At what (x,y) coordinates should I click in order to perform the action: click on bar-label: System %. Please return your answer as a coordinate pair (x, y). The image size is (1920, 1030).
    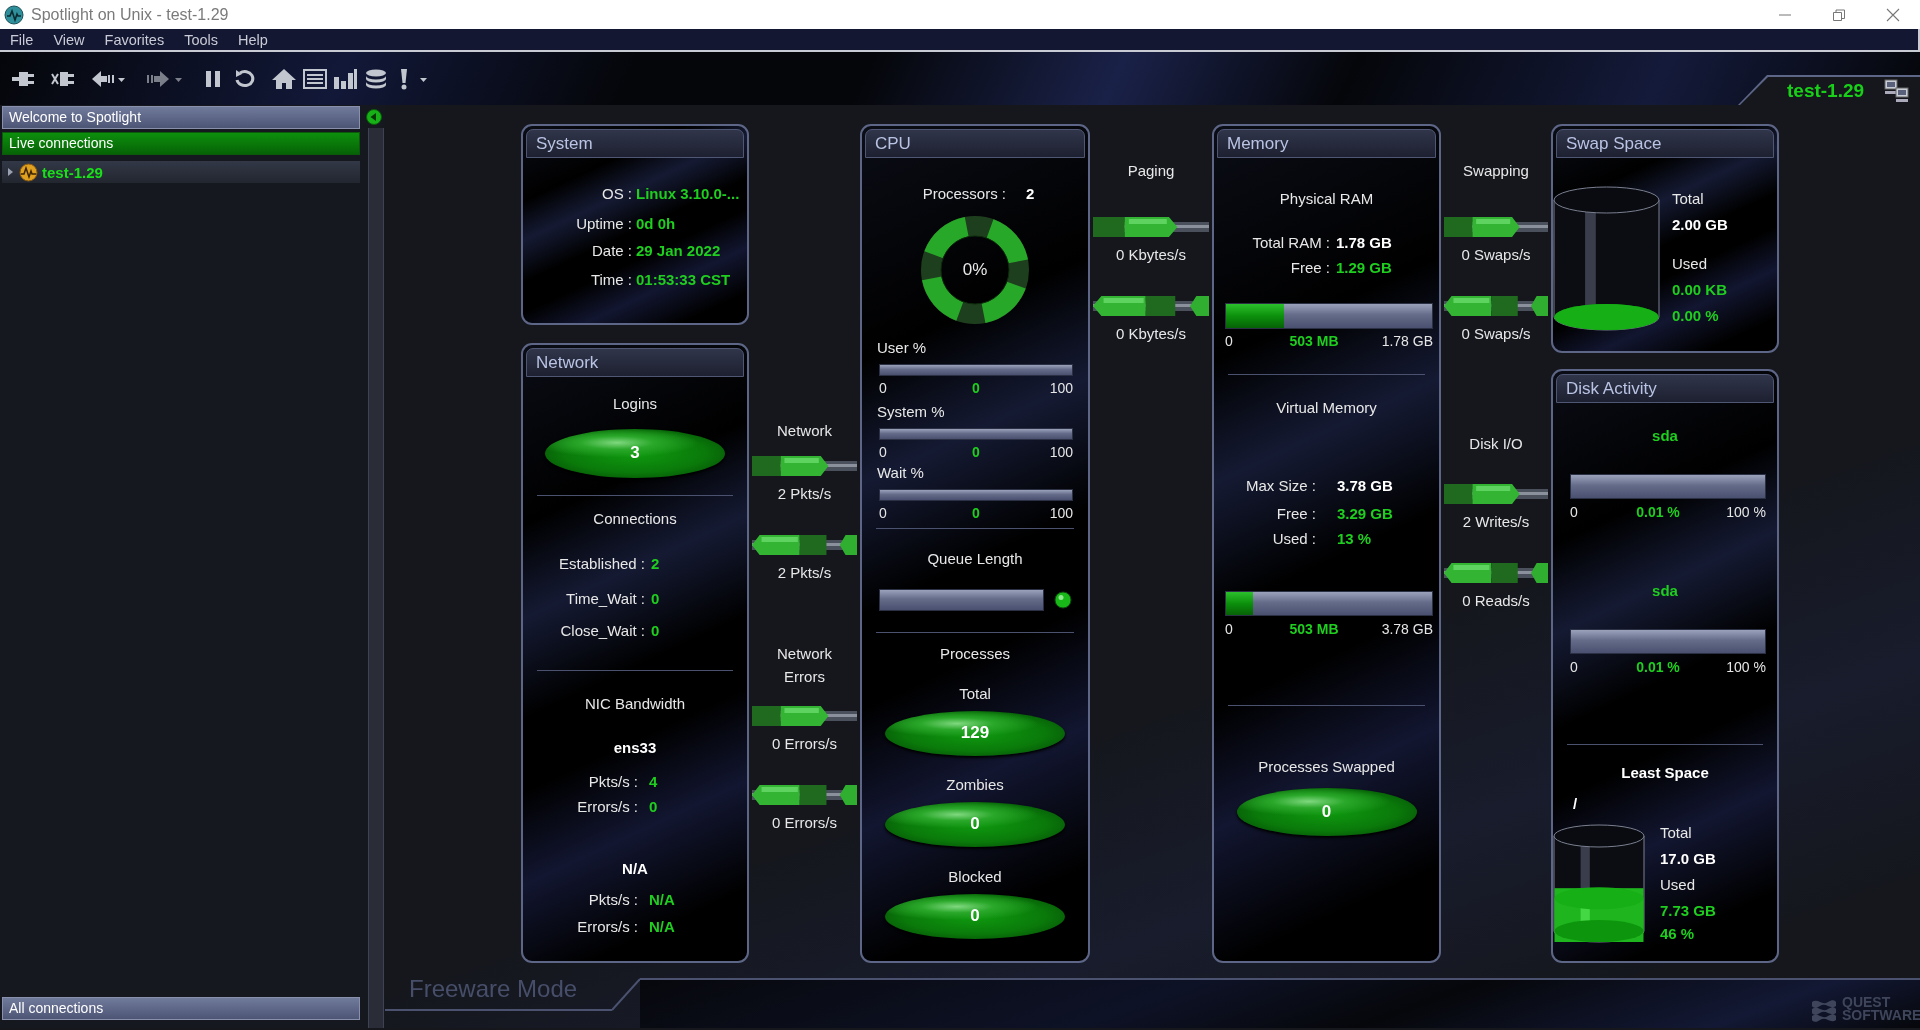
    Looking at the image, I should click on (911, 411).